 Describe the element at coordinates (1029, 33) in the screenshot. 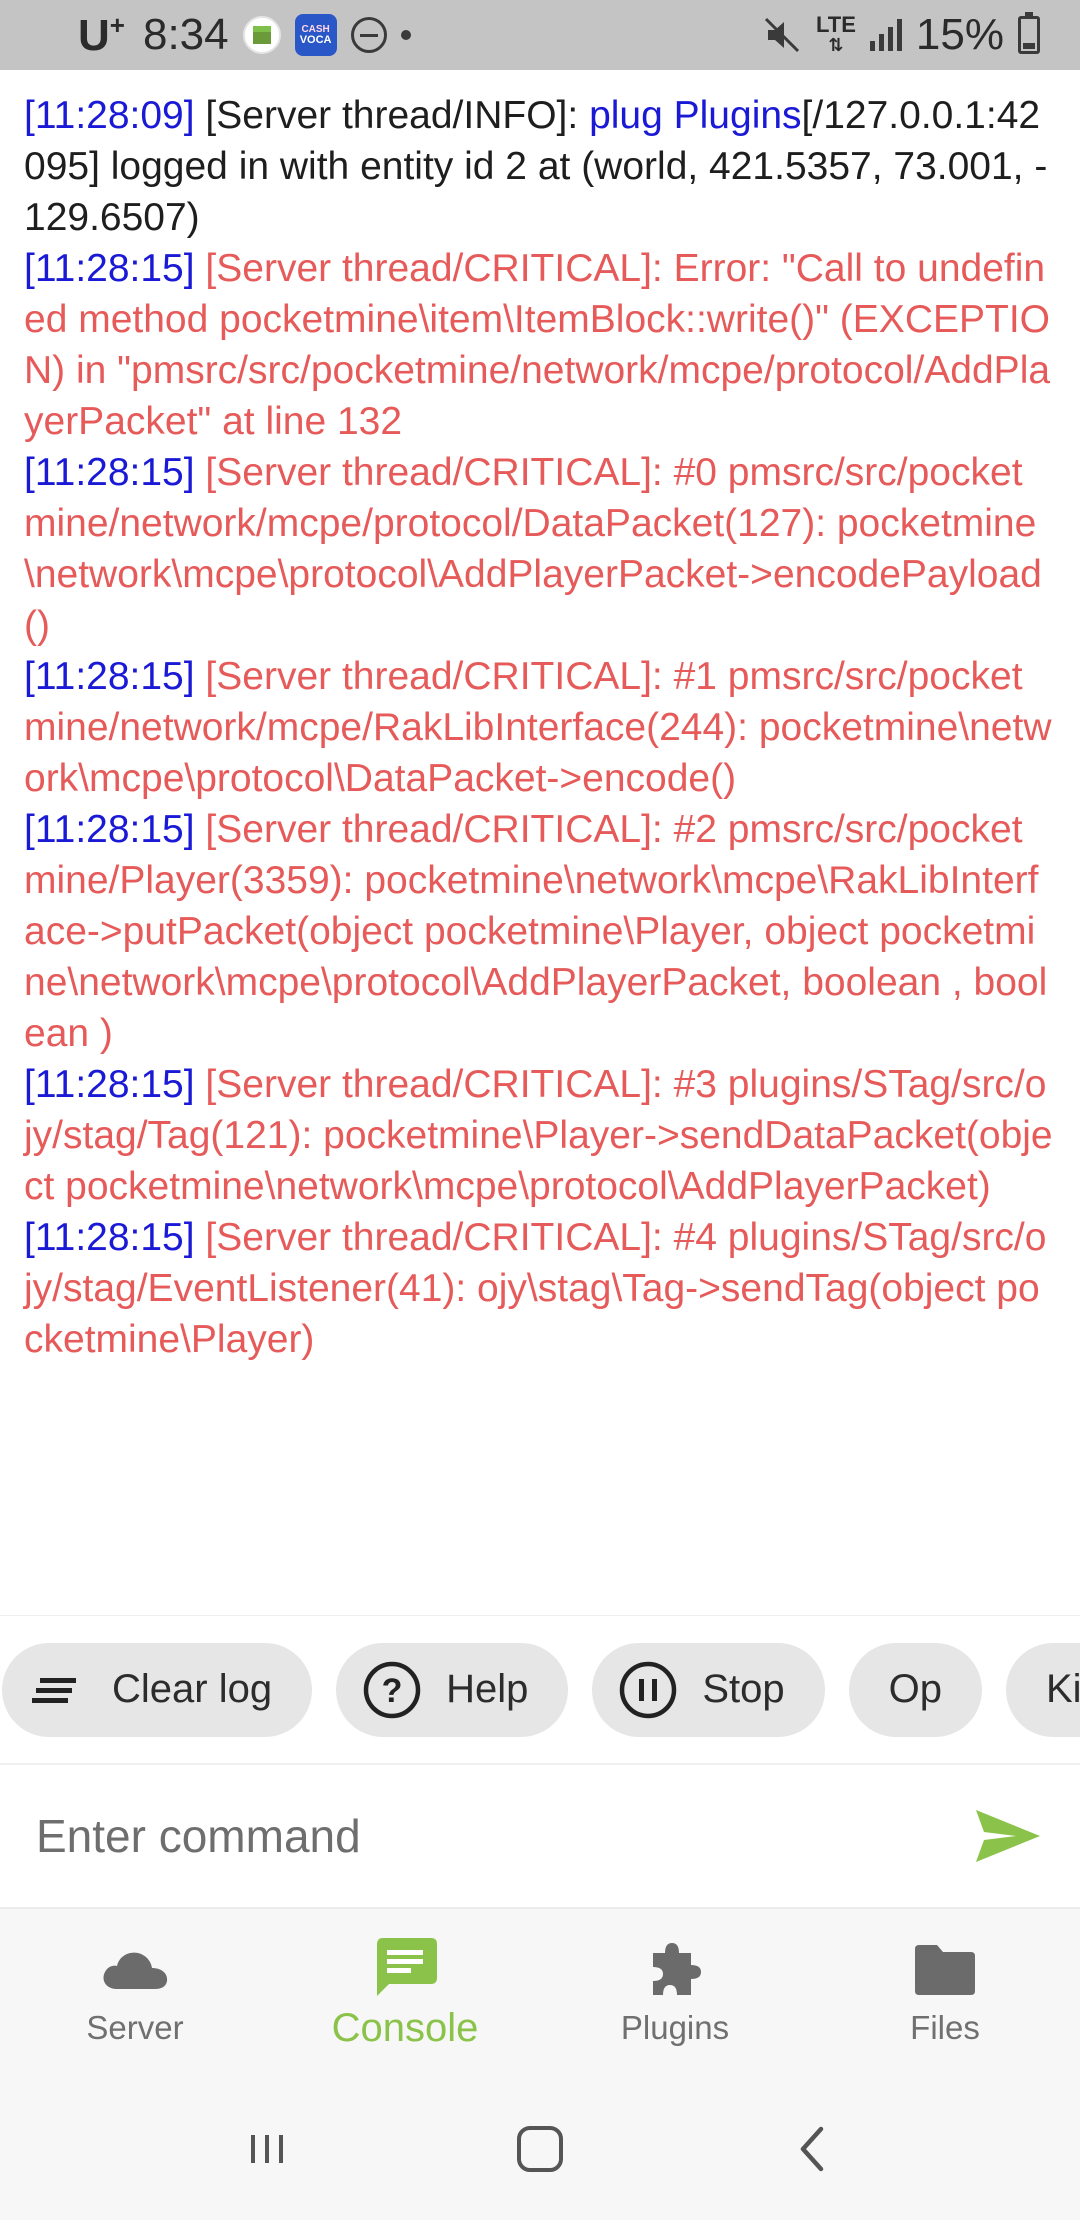

I see `battery-icon` at that location.